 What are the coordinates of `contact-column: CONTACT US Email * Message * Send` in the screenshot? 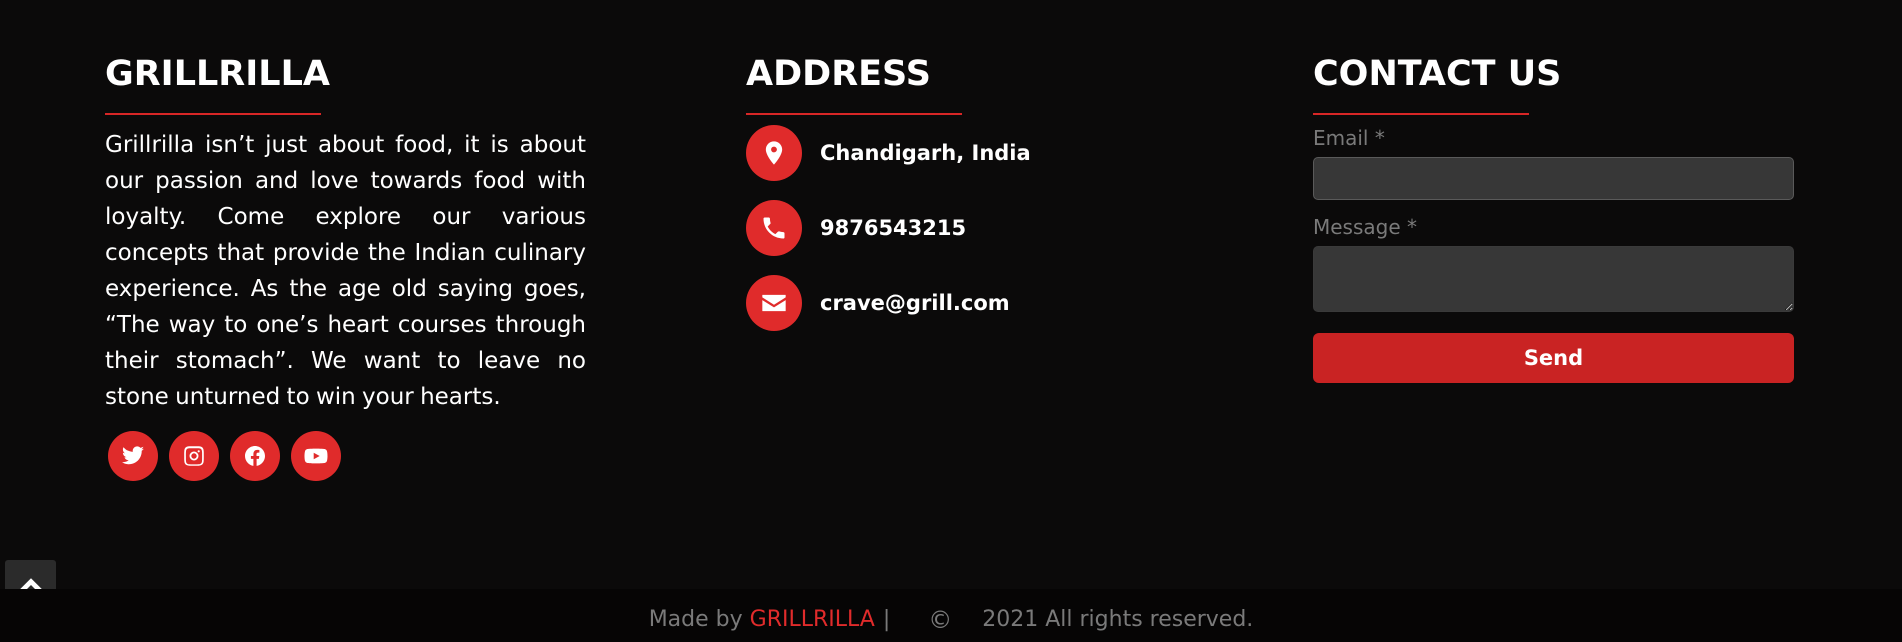 It's located at (1553, 216).